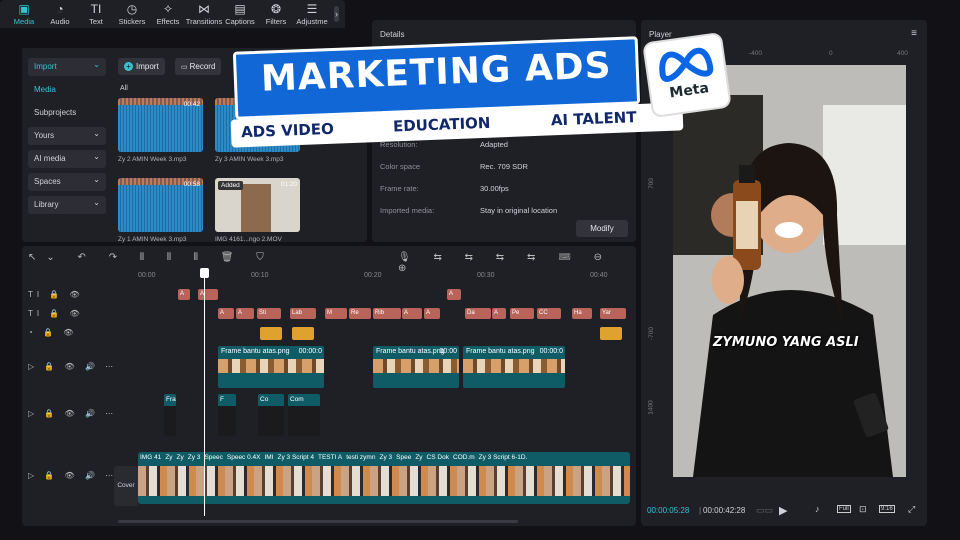 The width and height of the screenshot is (960, 540). I want to click on filters-icon: ❂, so click(276, 9).